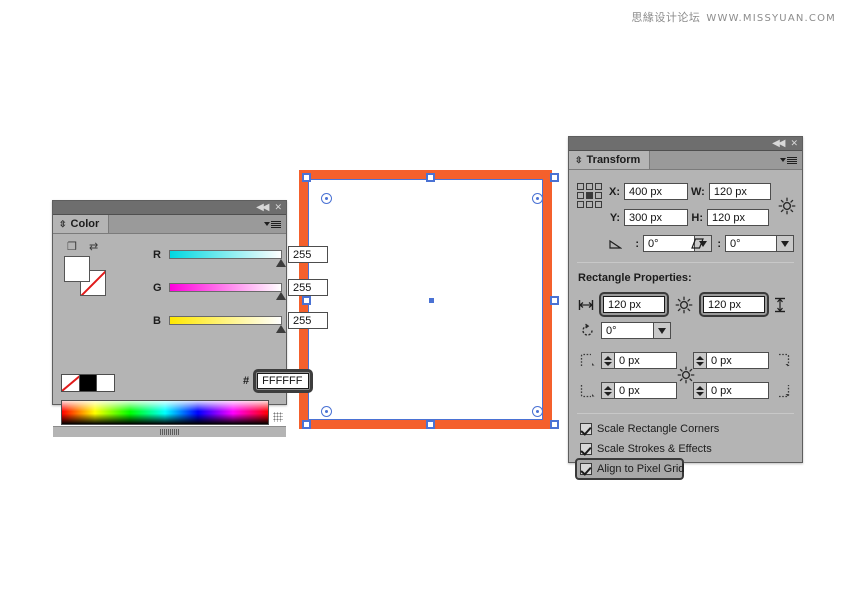  I want to click on corner-top-left-icon, so click(588, 360).